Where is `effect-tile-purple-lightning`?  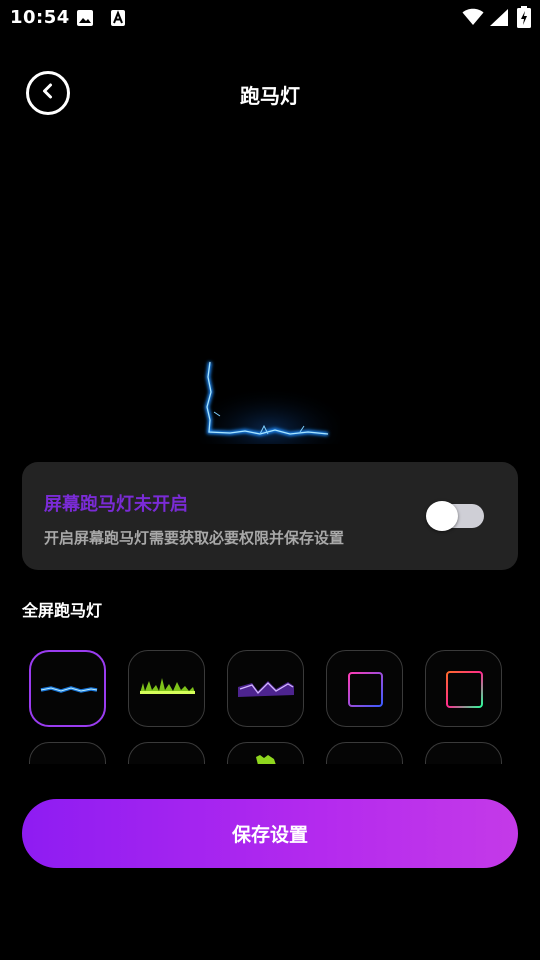
effect-tile-purple-lightning is located at coordinates (265, 688).